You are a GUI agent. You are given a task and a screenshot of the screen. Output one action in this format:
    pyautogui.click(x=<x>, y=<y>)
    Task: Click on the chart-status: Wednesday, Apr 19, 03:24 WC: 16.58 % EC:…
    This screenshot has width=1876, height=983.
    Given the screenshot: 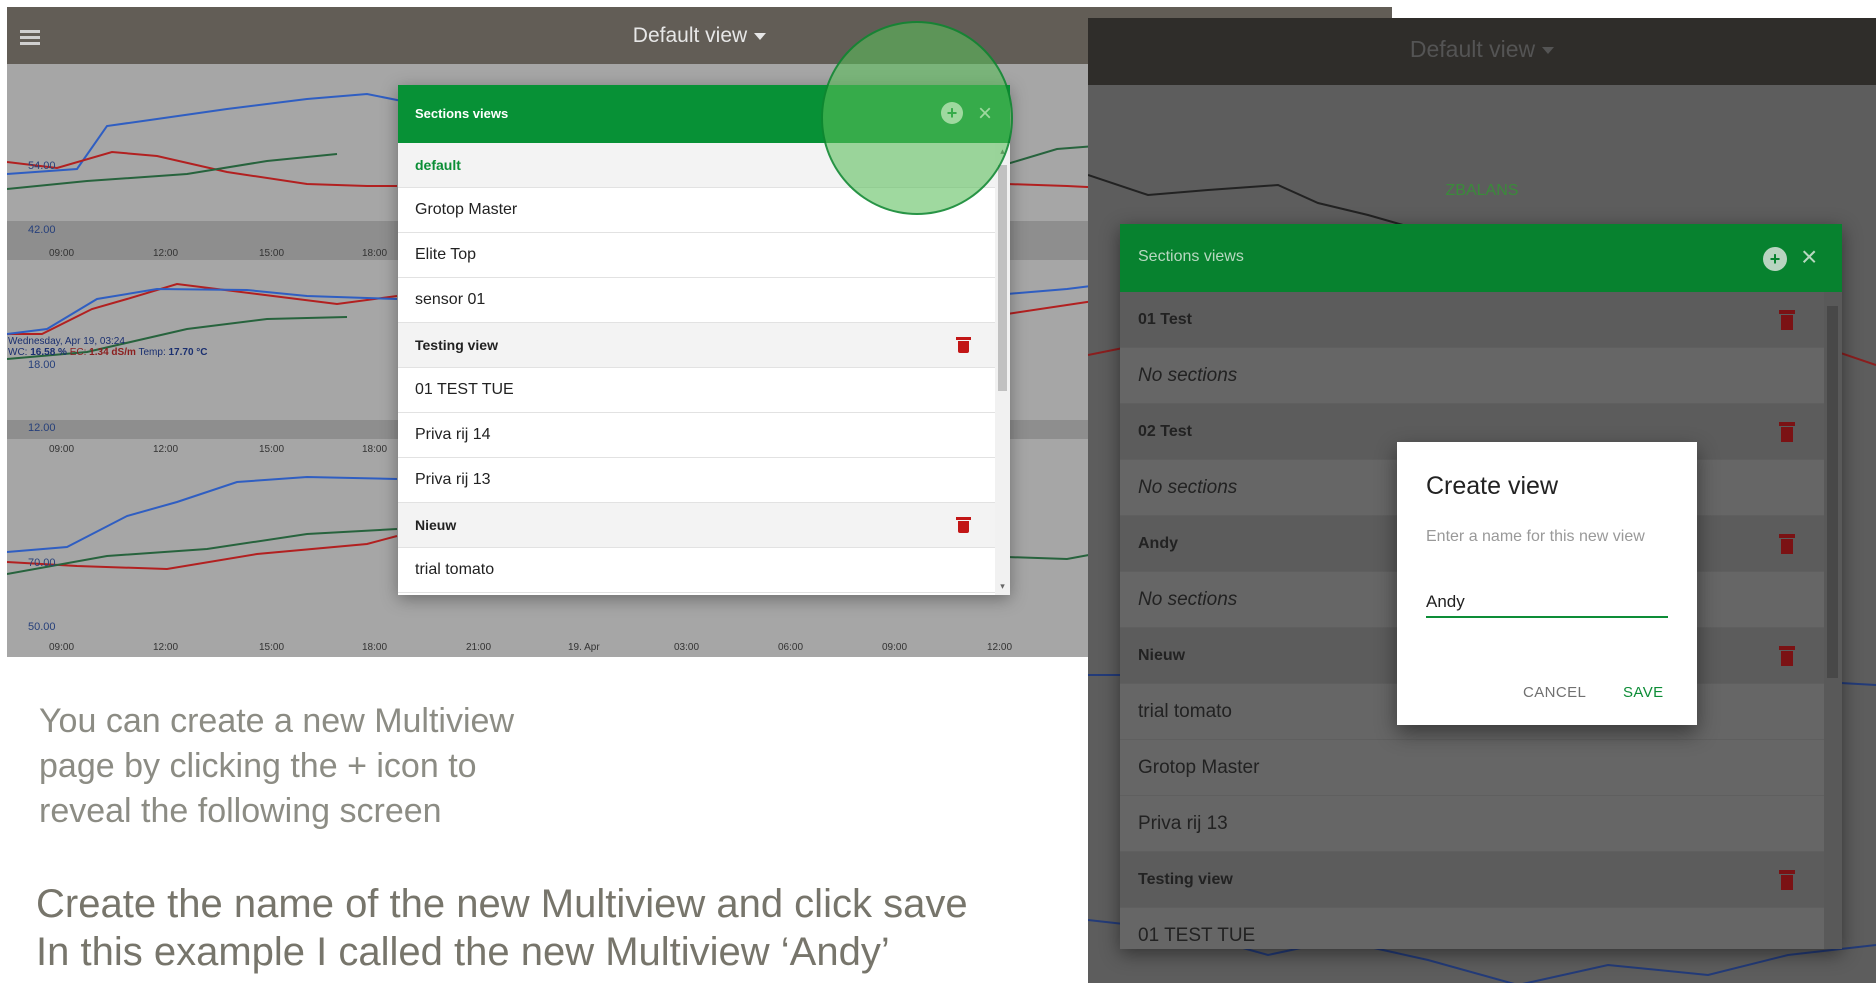 What is the action you would take?
    pyautogui.click(x=108, y=347)
    